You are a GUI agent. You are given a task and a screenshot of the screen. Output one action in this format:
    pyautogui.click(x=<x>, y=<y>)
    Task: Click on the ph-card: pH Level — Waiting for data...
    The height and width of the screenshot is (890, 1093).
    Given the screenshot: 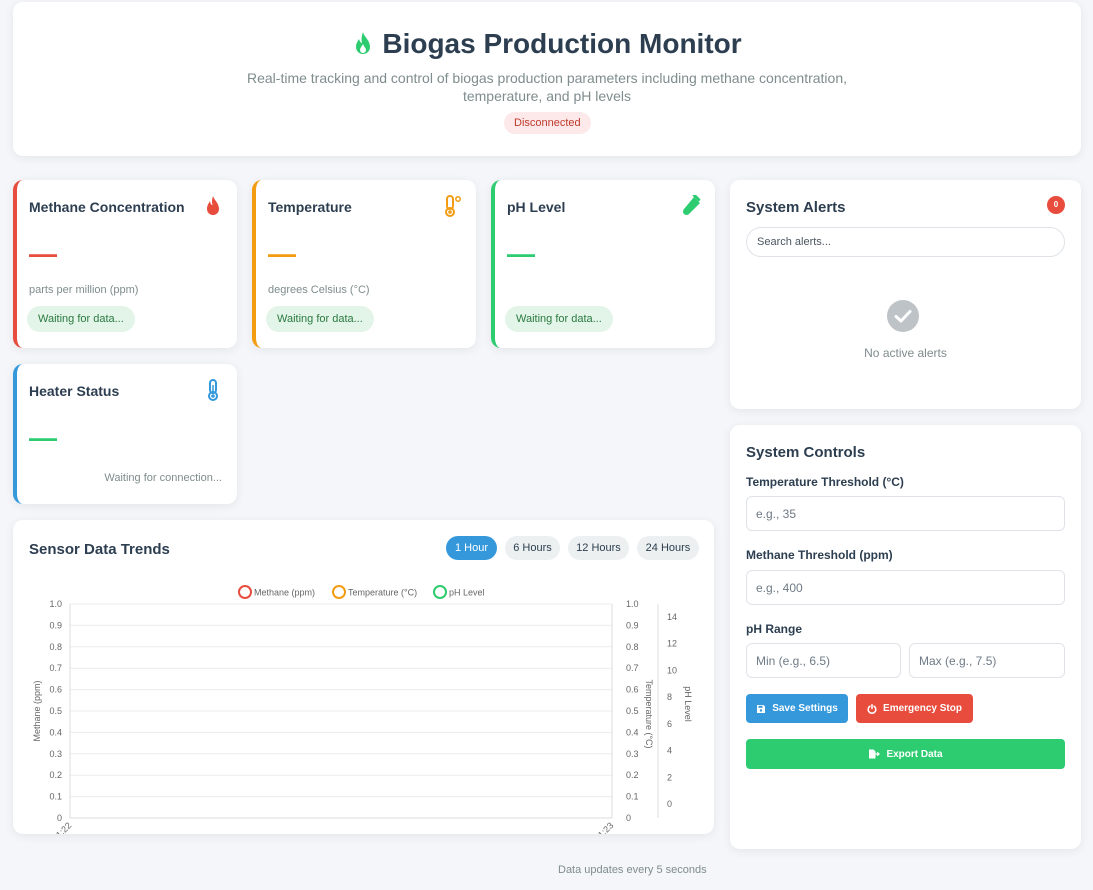 What is the action you would take?
    pyautogui.click(x=603, y=264)
    